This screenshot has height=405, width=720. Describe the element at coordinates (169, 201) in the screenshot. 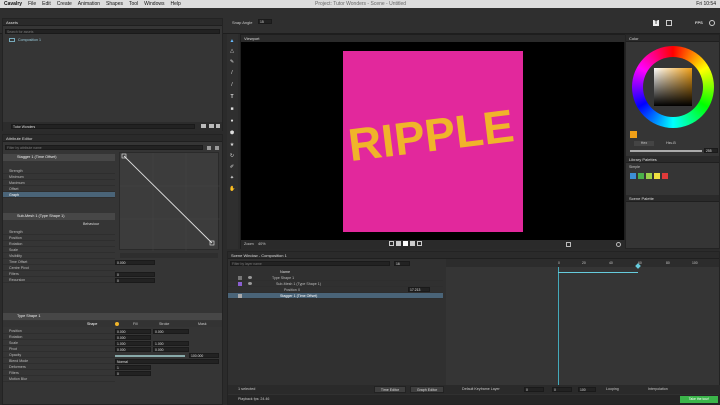

I see `stagger-graph` at that location.